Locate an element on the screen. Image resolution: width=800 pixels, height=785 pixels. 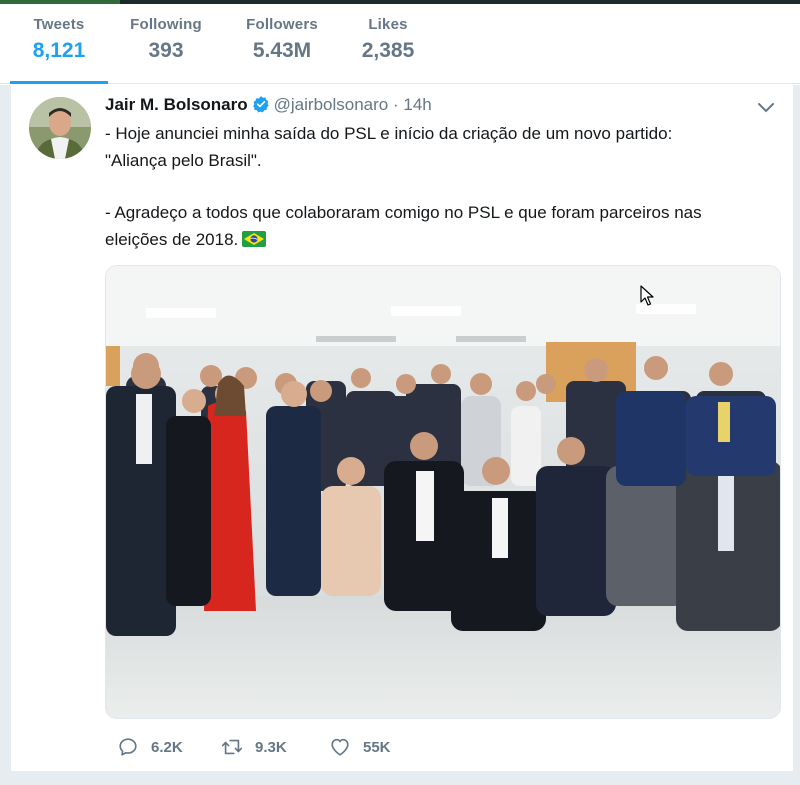
tweet-header: Jair M. Bolsonaro @jairbolsonaro · 14h is located at coordinates (268, 106).